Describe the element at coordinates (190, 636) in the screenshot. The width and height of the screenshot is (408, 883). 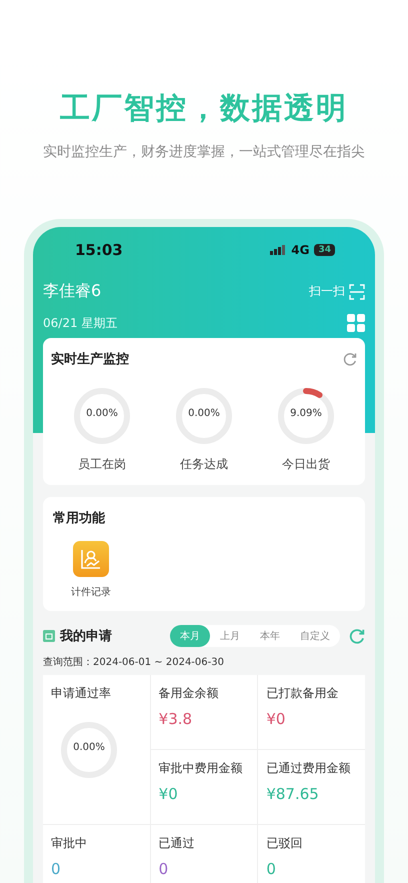
I see `period-tab: 本月` at that location.